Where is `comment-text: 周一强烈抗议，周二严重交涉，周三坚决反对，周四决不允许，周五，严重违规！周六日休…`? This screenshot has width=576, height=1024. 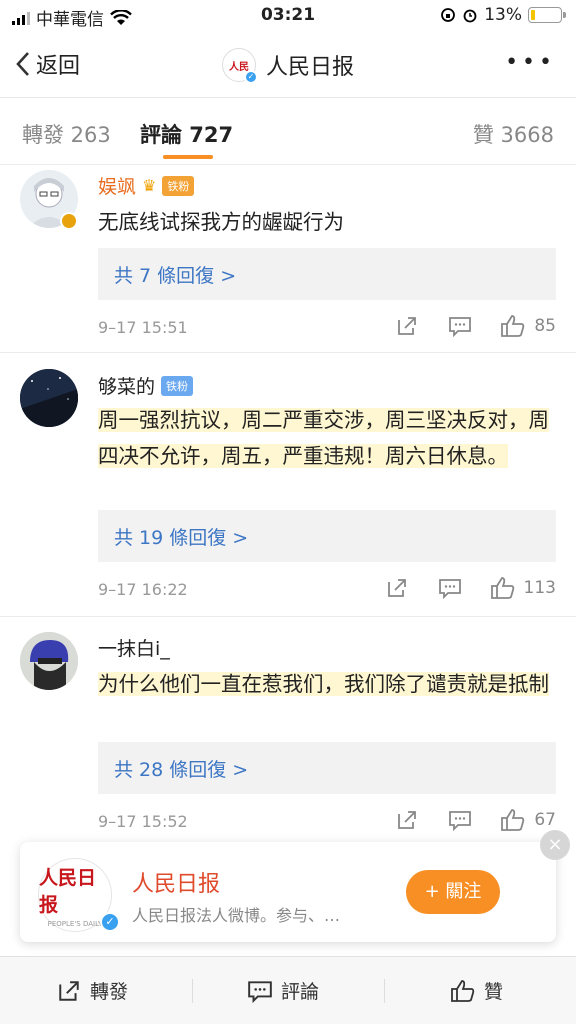 comment-text: 周一强烈抗议，周二严重交涉，周三坚决反对，周四决不允许，周五，严重违规！周六日休… is located at coordinates (333, 438).